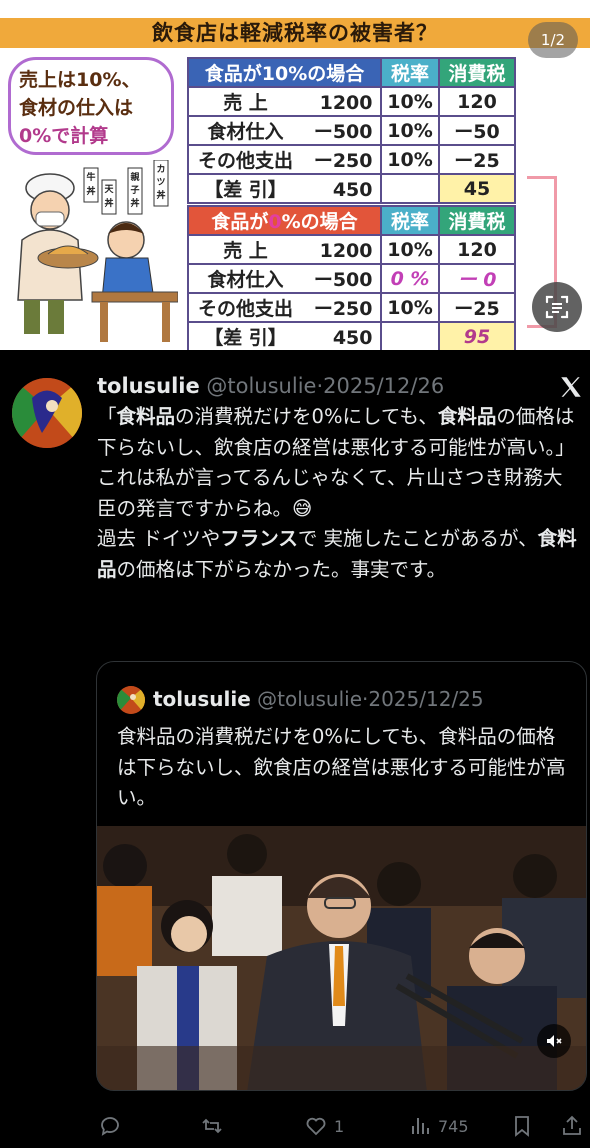  What do you see at coordinates (553, 40) in the screenshot?
I see `page-indicator: 1/2` at bounding box center [553, 40].